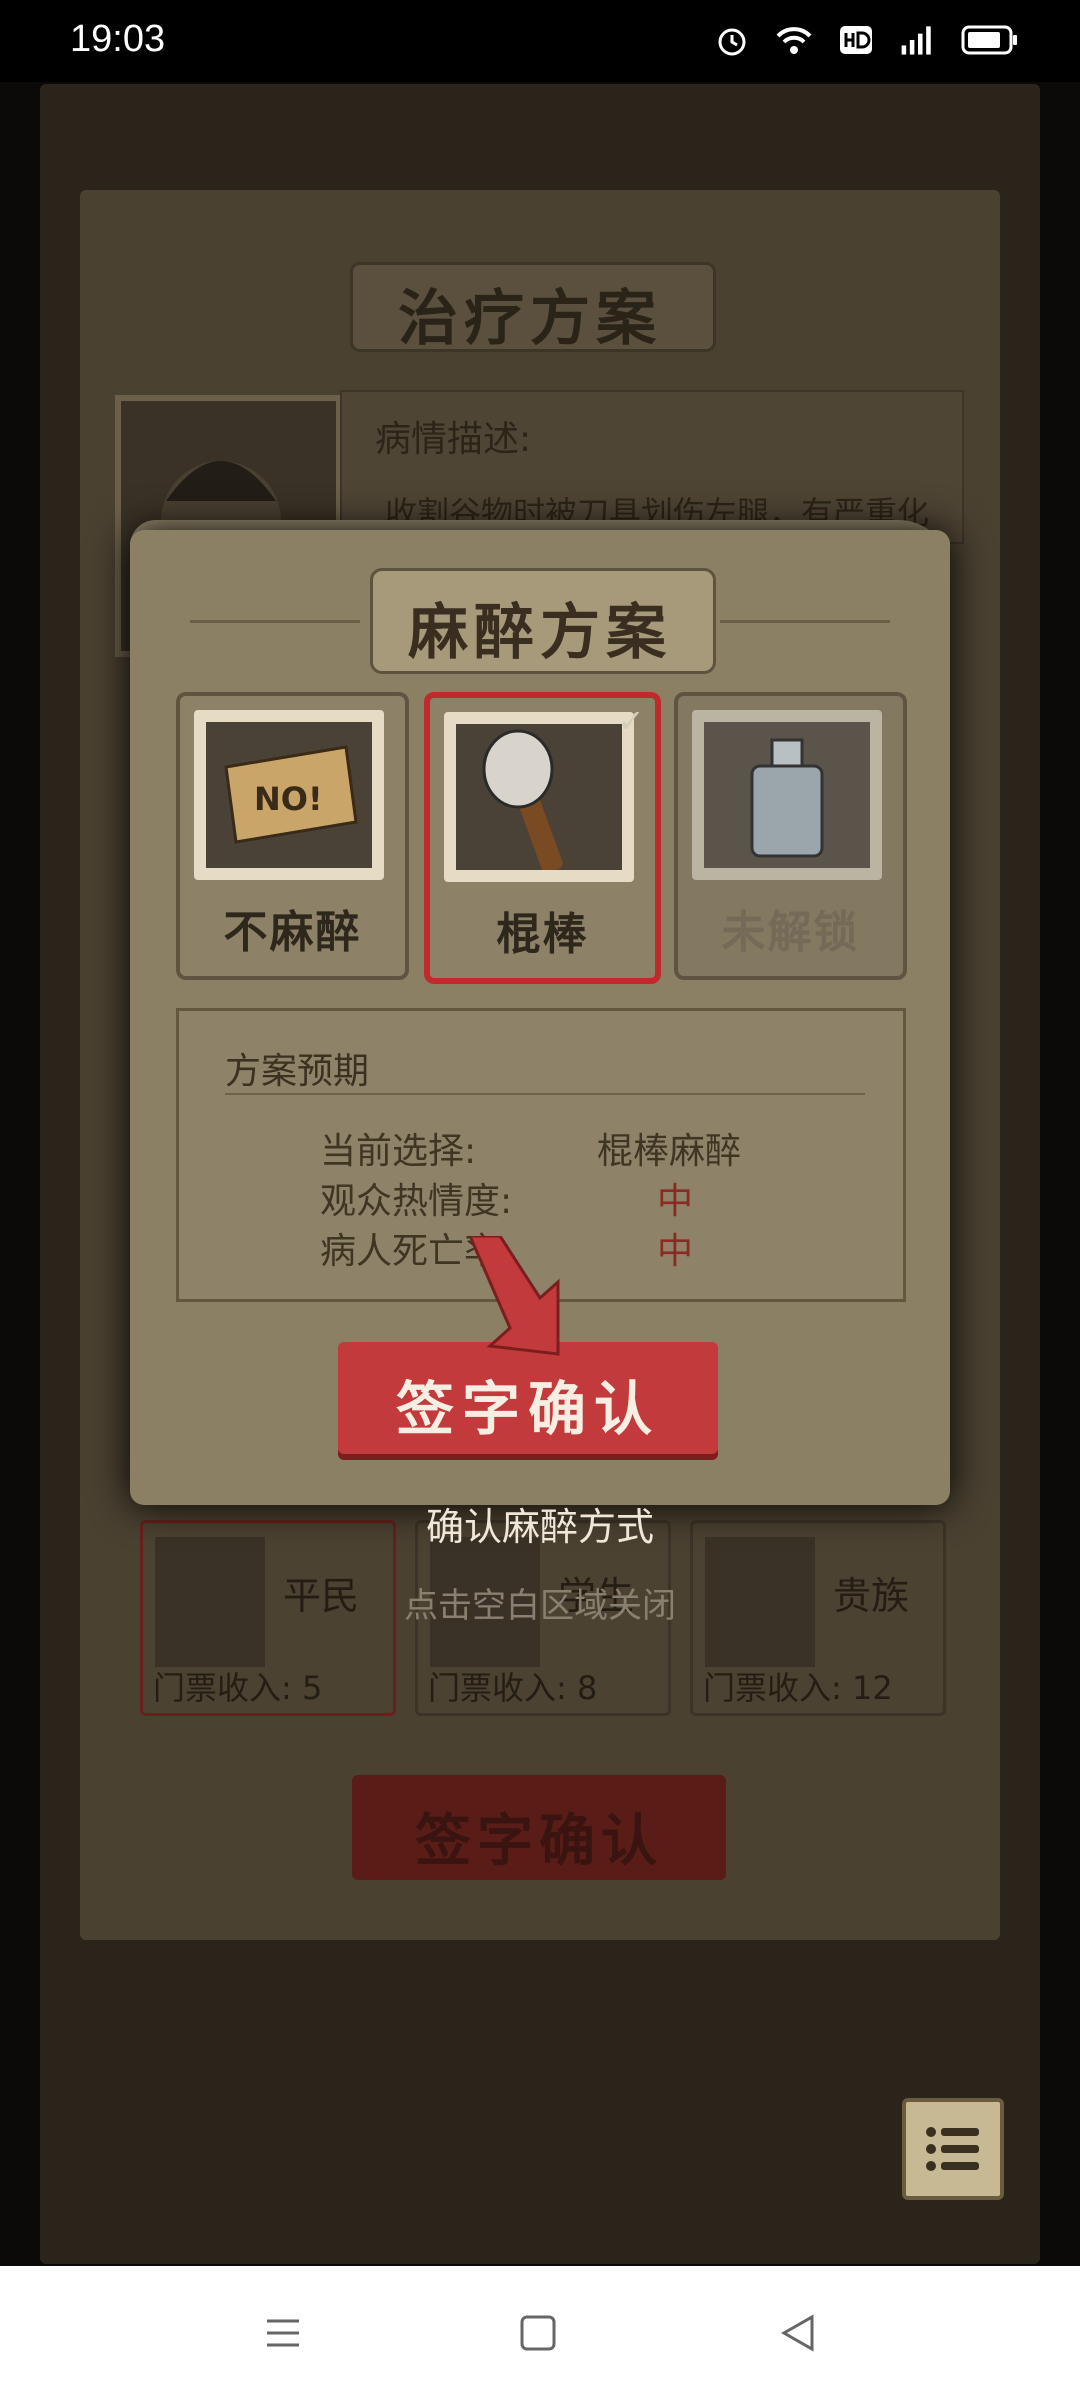  What do you see at coordinates (856, 40) in the screenshot?
I see `hd-icon` at bounding box center [856, 40].